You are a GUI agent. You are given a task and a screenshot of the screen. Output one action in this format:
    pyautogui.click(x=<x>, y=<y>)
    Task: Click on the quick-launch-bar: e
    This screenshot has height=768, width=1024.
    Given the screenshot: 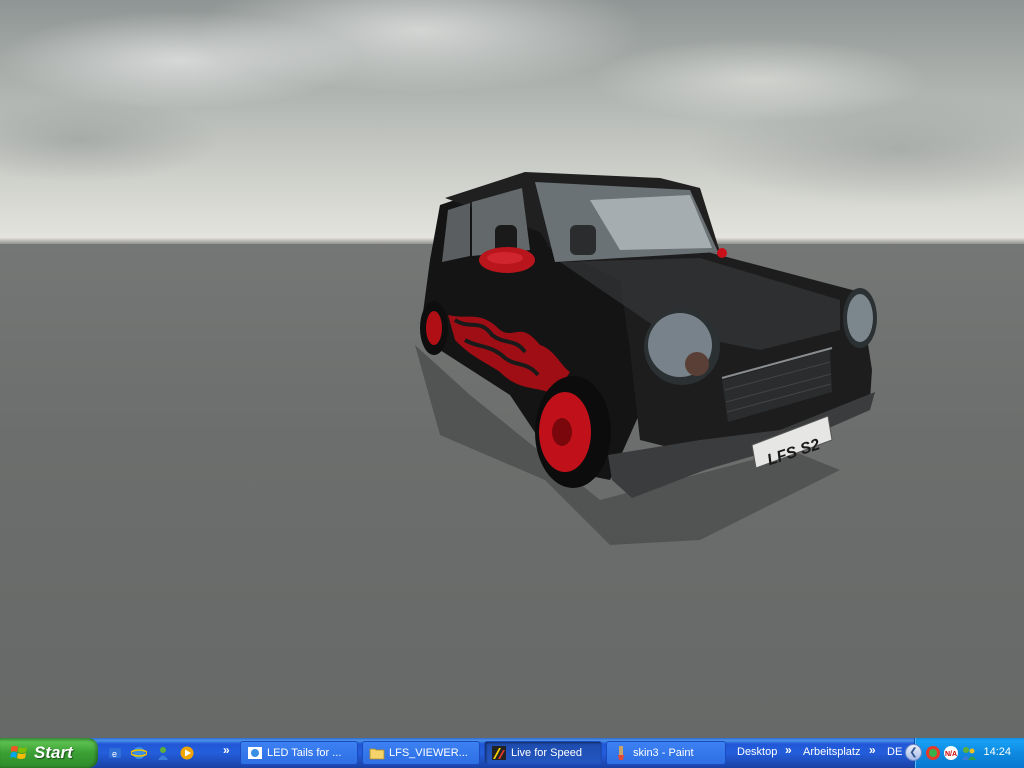 What is the action you would take?
    pyautogui.click(x=151, y=753)
    